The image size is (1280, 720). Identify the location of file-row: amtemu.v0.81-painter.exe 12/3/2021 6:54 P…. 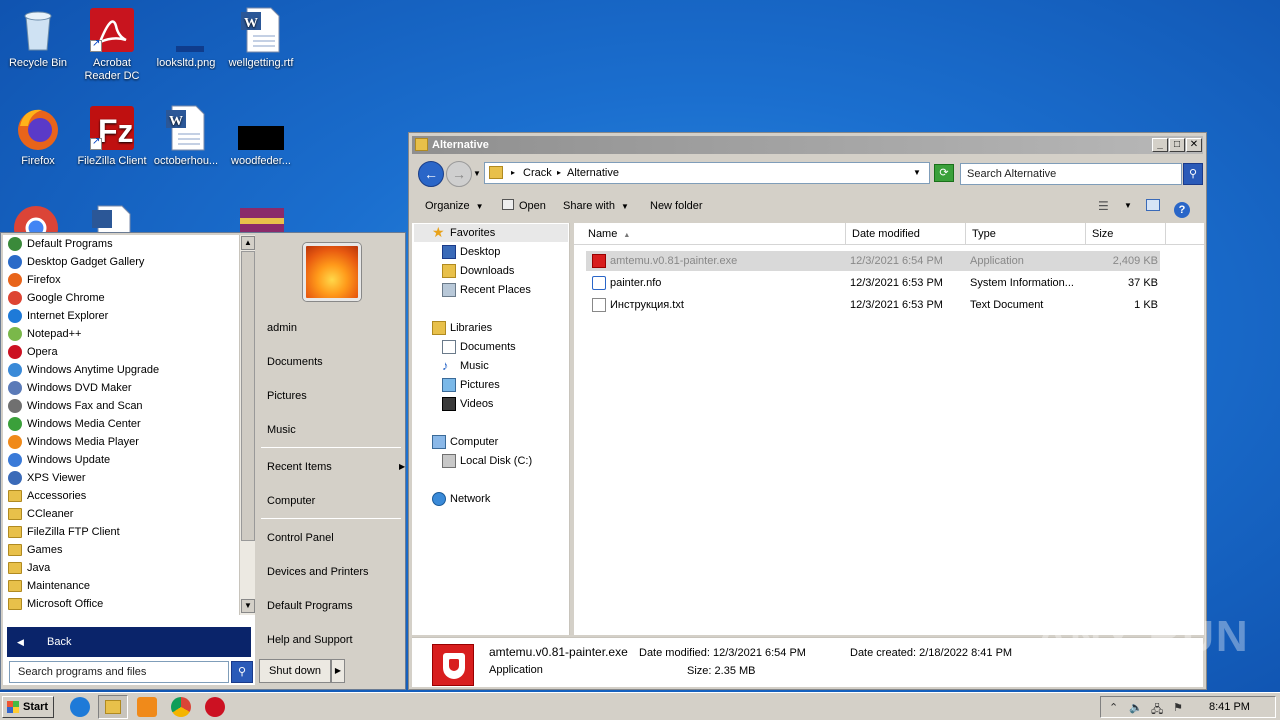
(873, 261).